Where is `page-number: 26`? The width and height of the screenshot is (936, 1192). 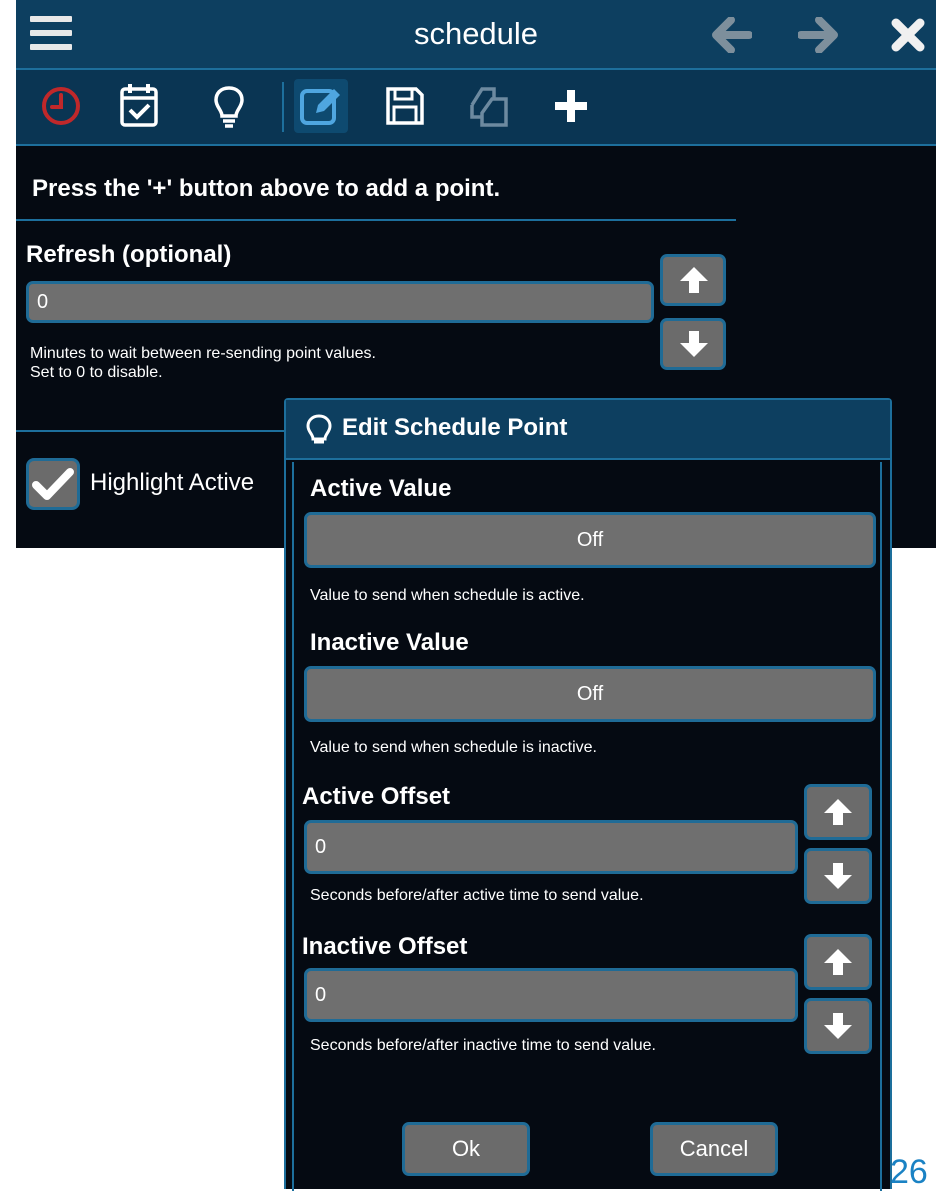 page-number: 26 is located at coordinates (909, 1172).